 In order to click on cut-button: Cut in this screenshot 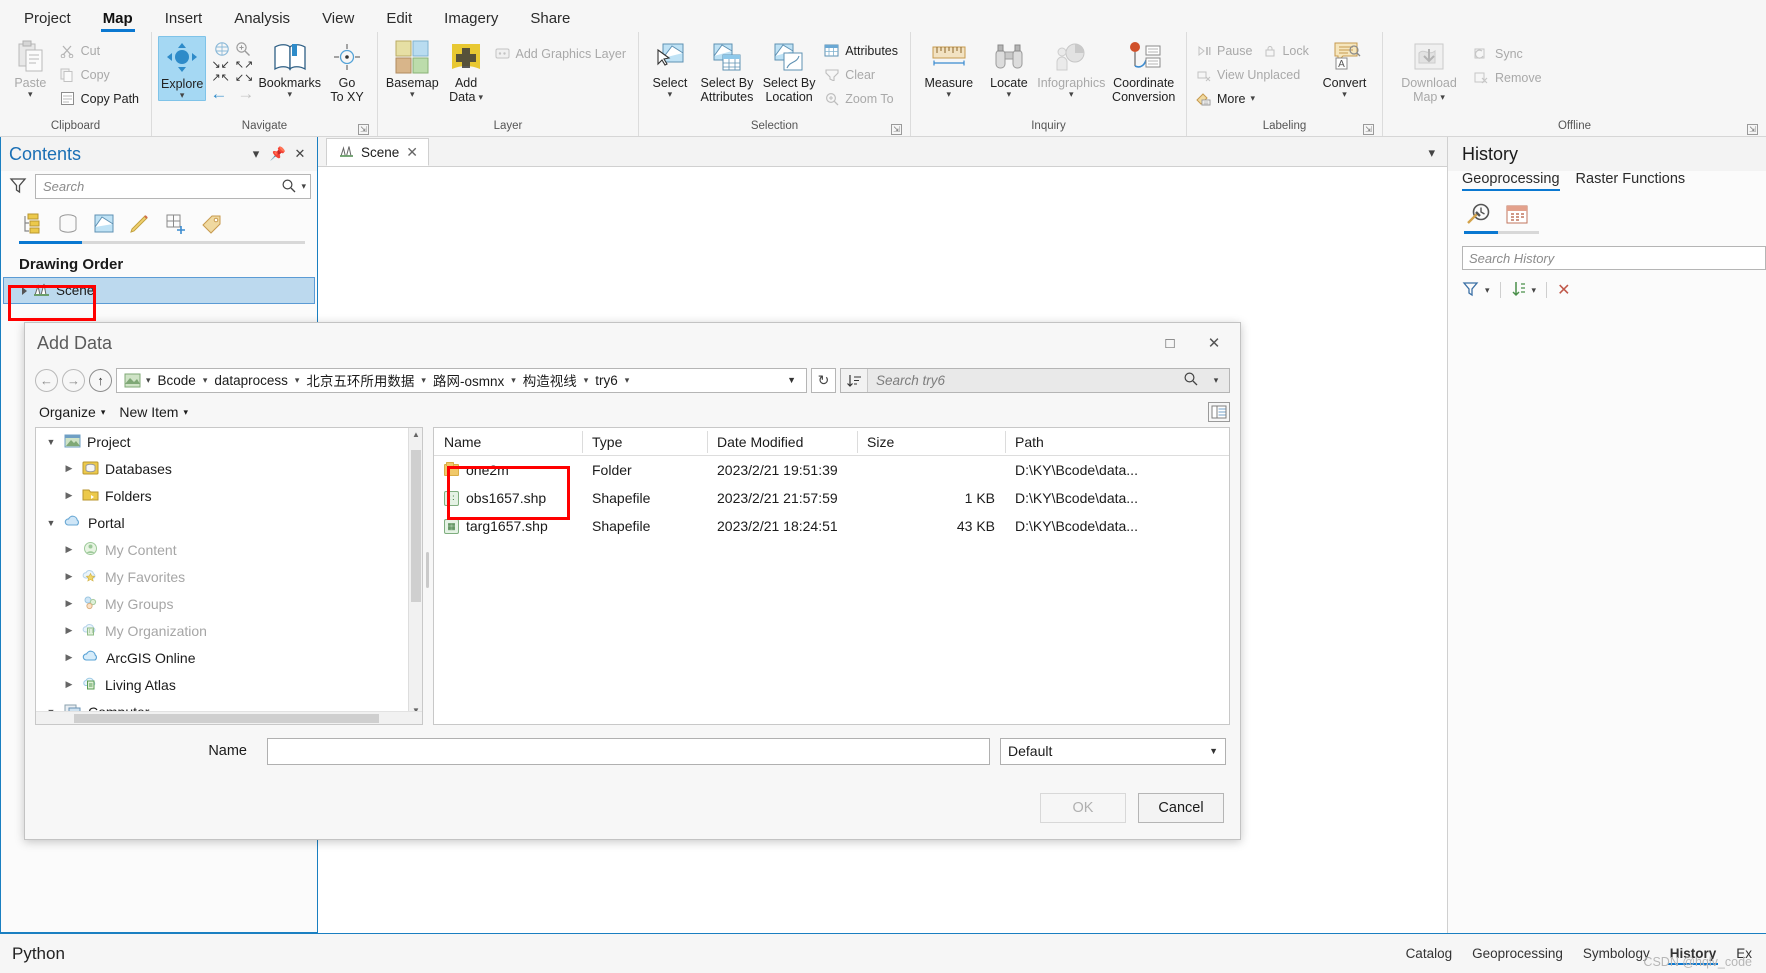, I will do `click(101, 50)`.